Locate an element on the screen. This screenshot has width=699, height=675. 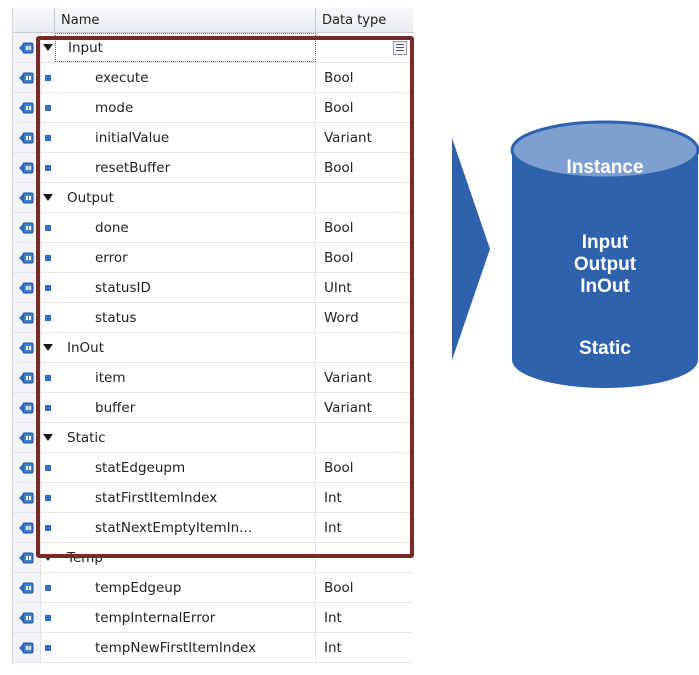
section-row: Output is located at coordinates (213, 198).